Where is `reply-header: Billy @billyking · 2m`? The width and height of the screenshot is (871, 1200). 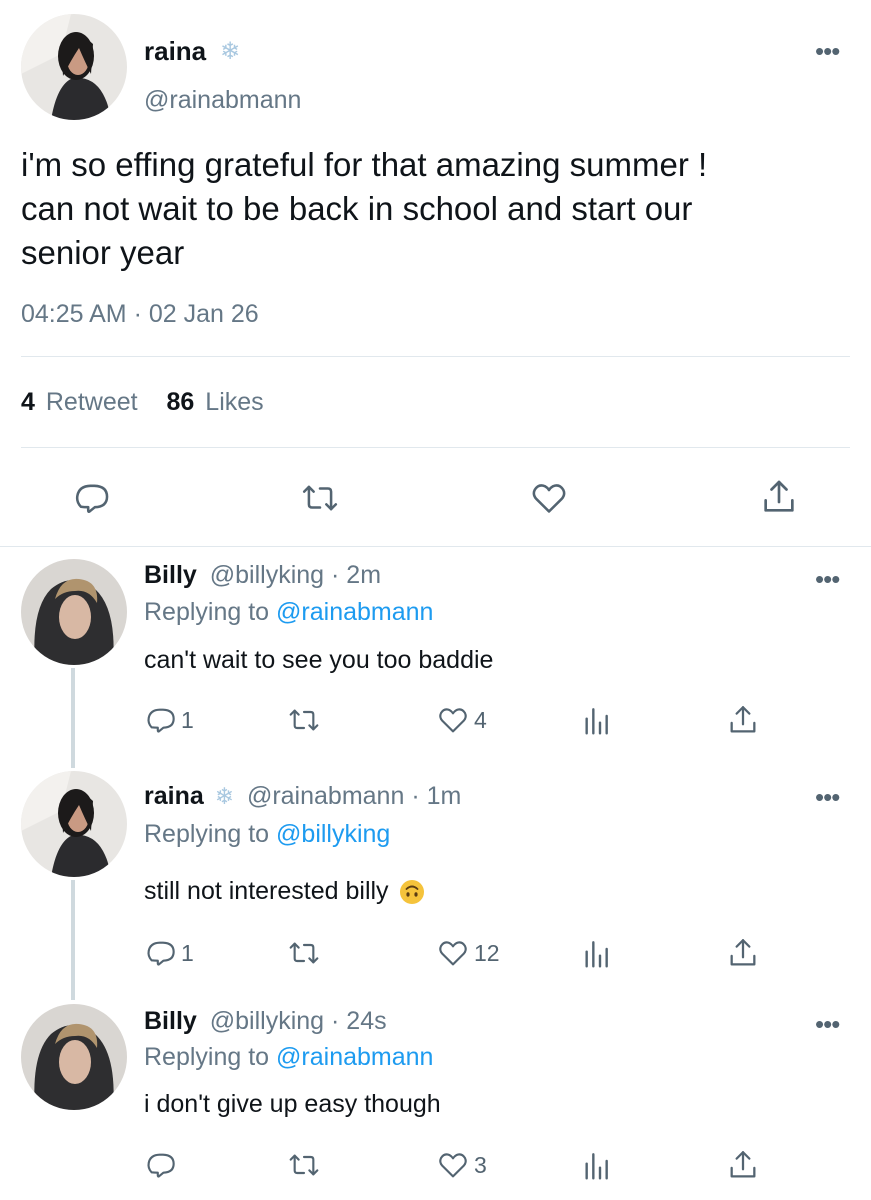 reply-header: Billy @billyking · 2m is located at coordinates (262, 575).